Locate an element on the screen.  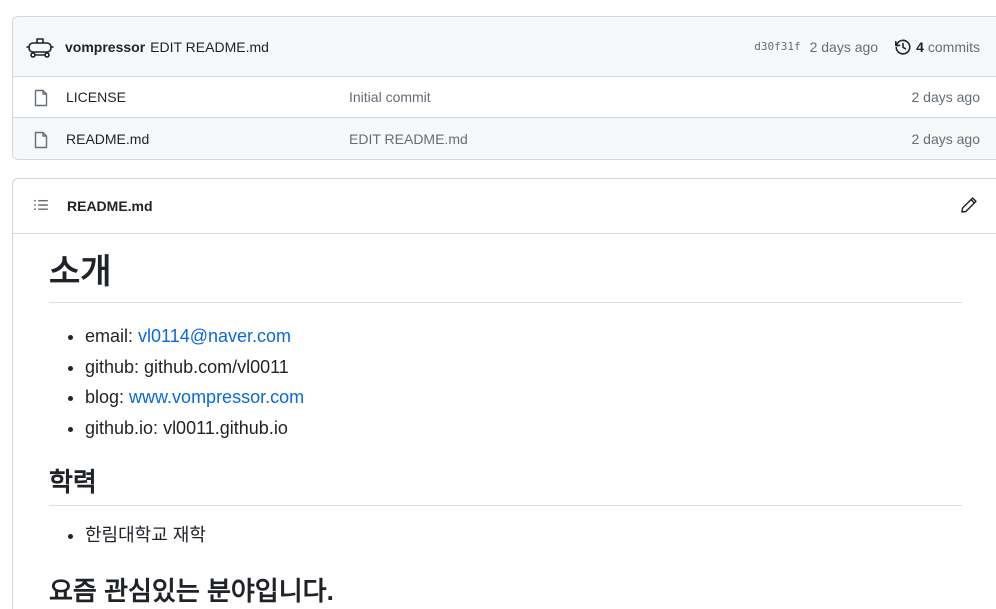
education-list: 한림대학교 재학 is located at coordinates (523, 535).